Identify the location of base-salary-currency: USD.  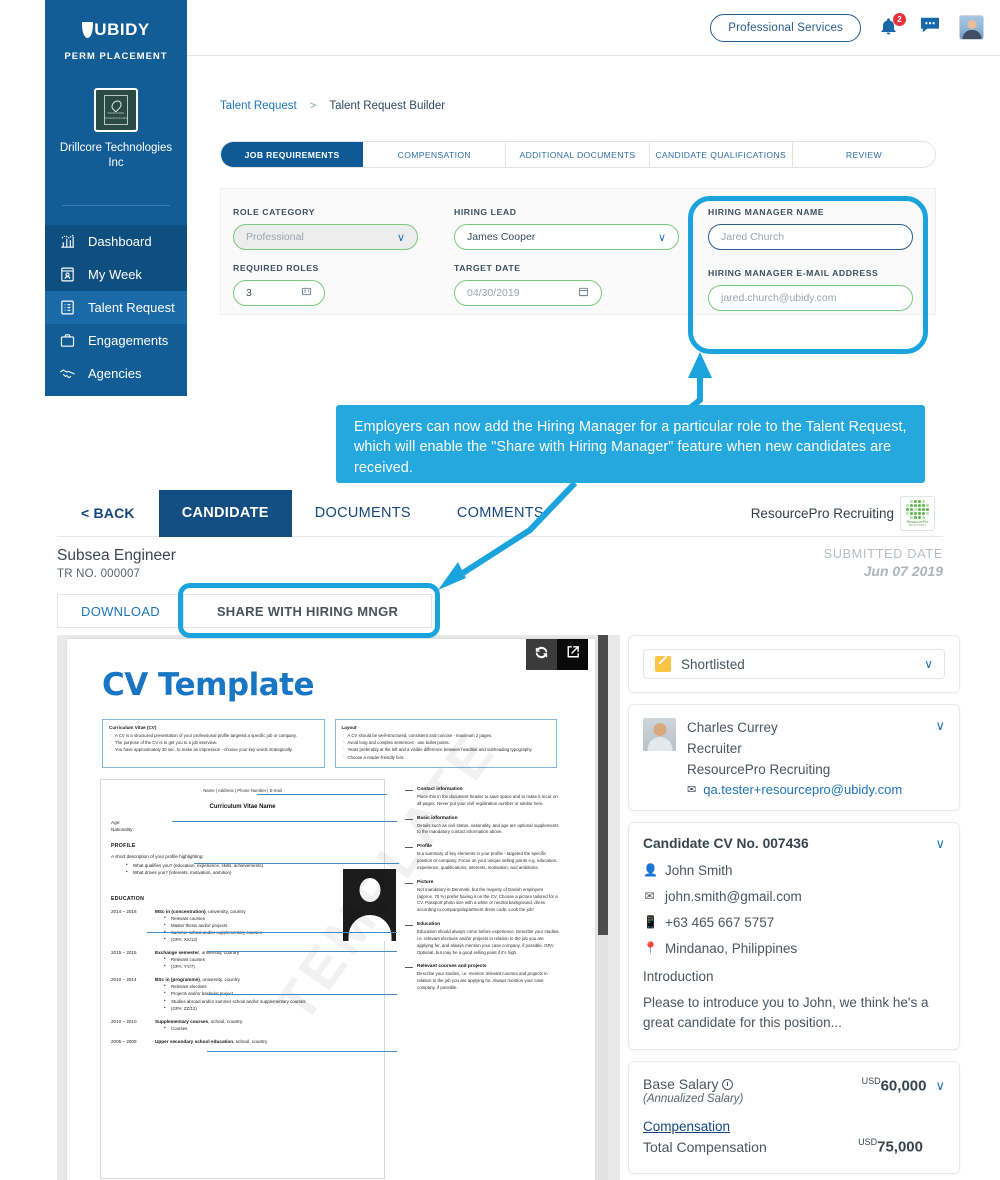
(871, 1081).